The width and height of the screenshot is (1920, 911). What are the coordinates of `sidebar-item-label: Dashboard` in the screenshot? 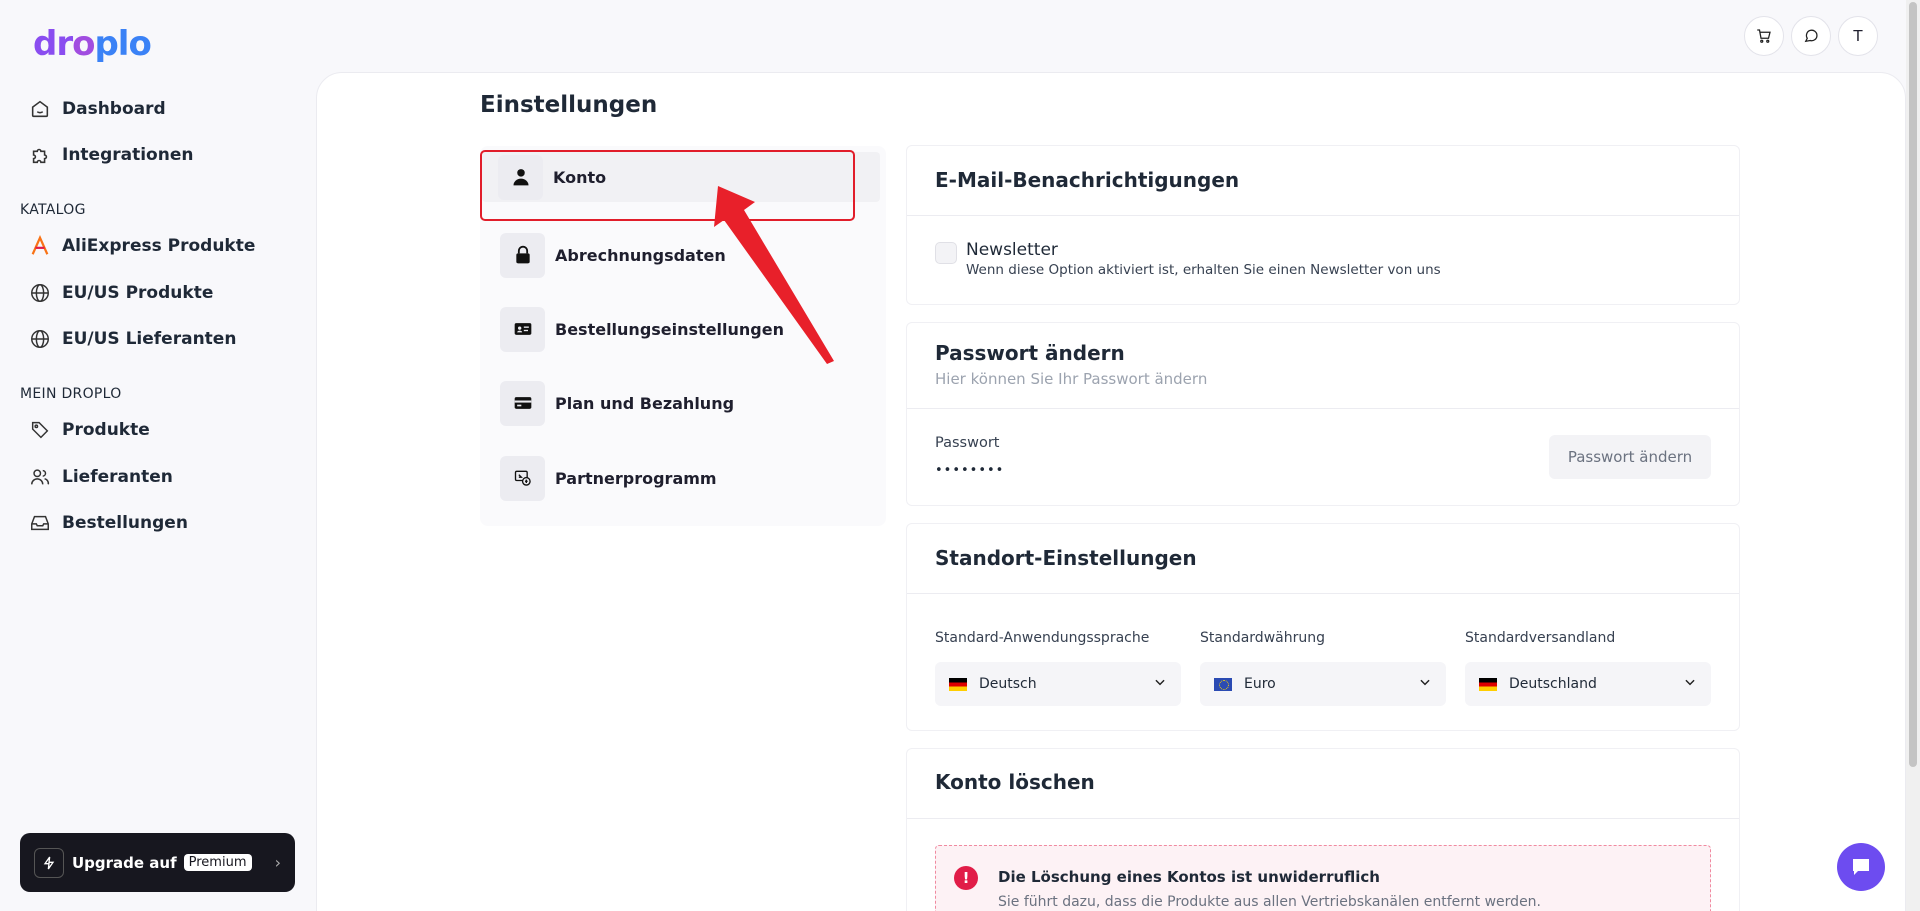 It's located at (114, 109).